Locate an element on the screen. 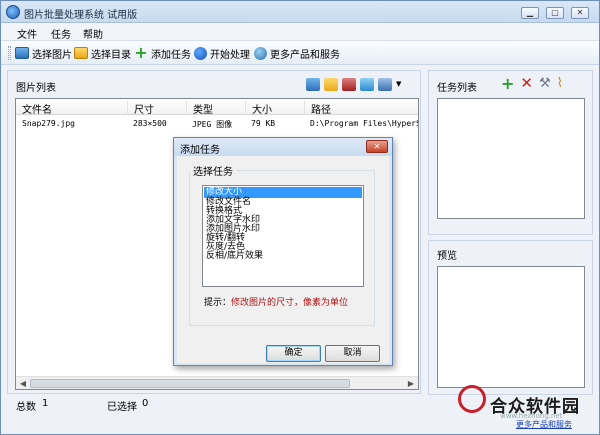  minimize-button: ▁ is located at coordinates (530, 13).